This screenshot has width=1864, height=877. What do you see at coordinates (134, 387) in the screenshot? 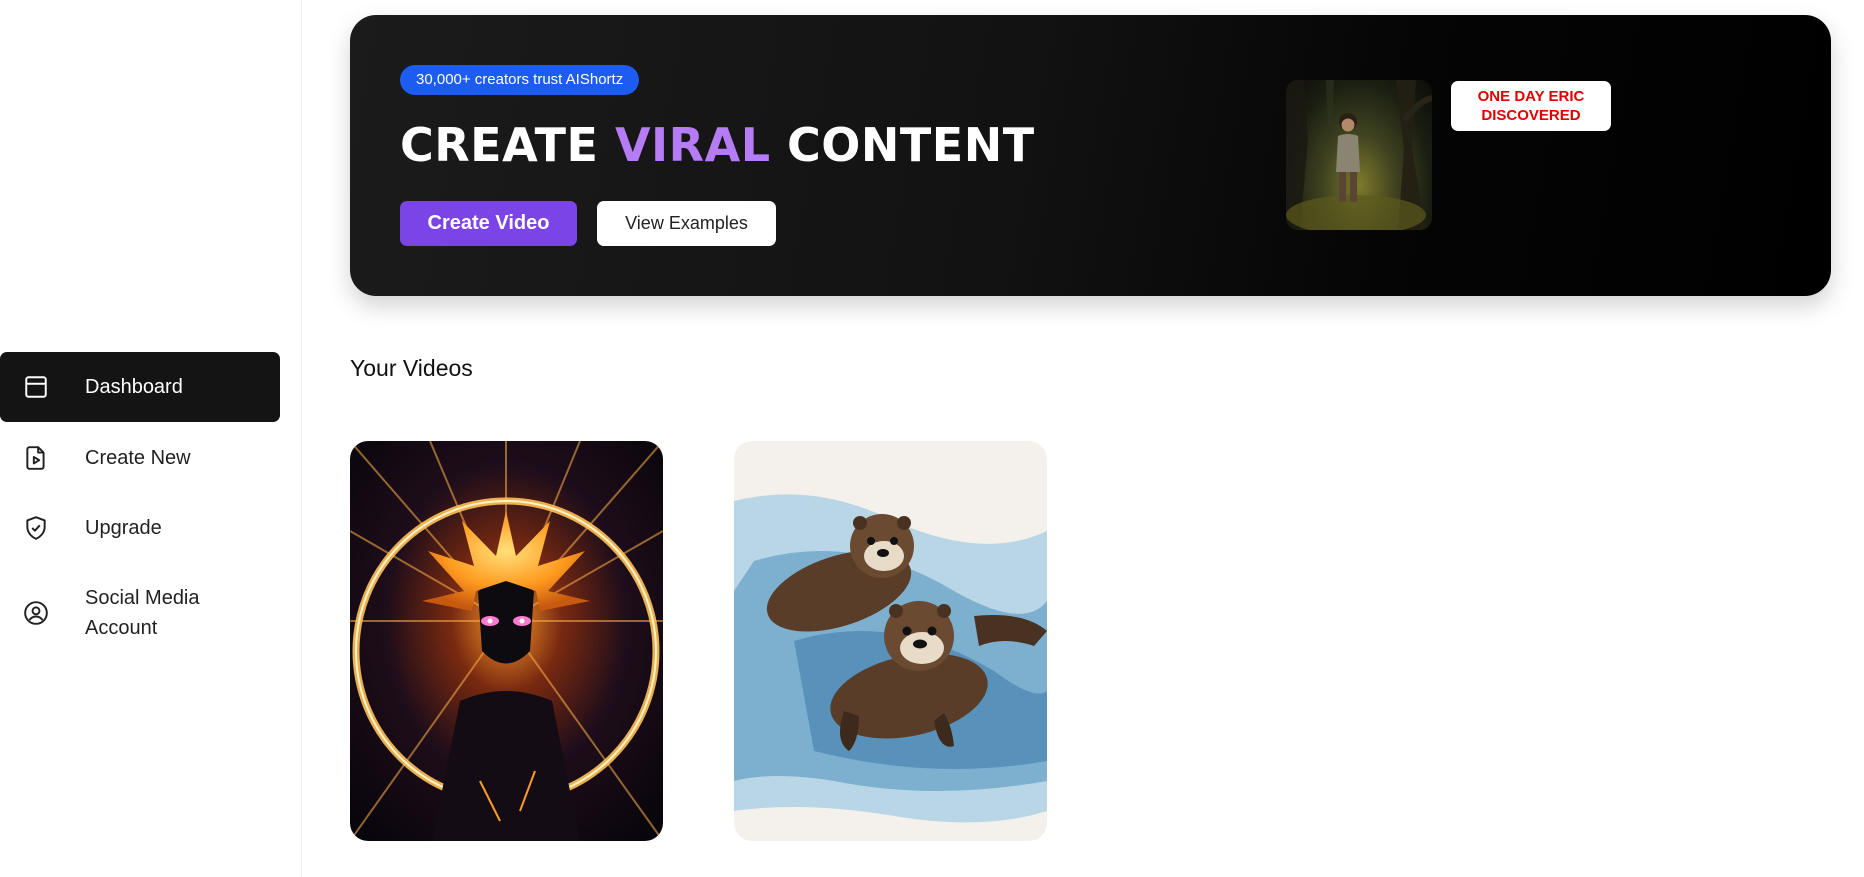
I see `sidebar-item-label: Dashboard` at bounding box center [134, 387].